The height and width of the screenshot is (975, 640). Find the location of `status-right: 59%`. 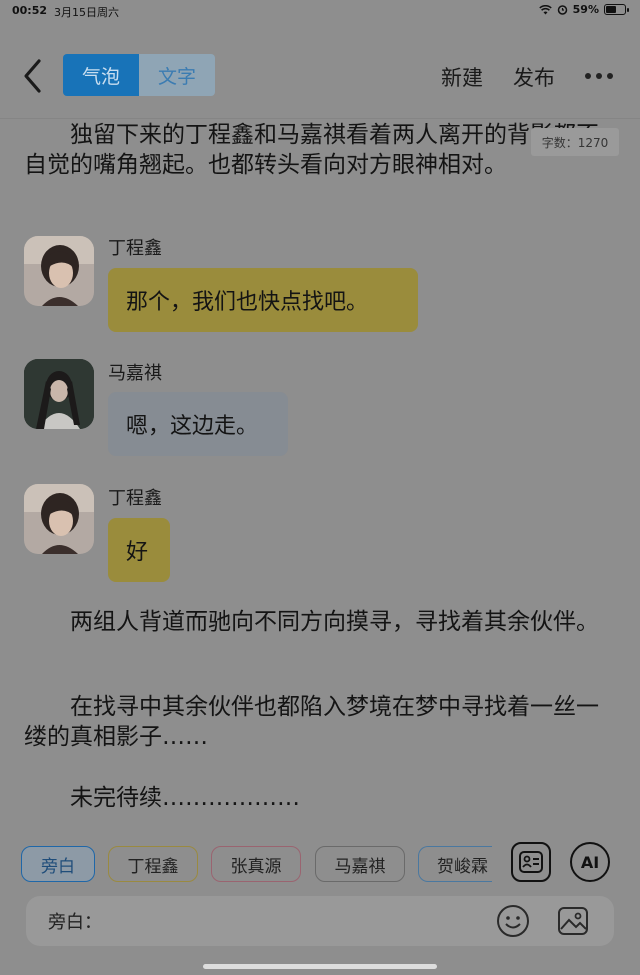

status-right: 59% is located at coordinates (583, 9).